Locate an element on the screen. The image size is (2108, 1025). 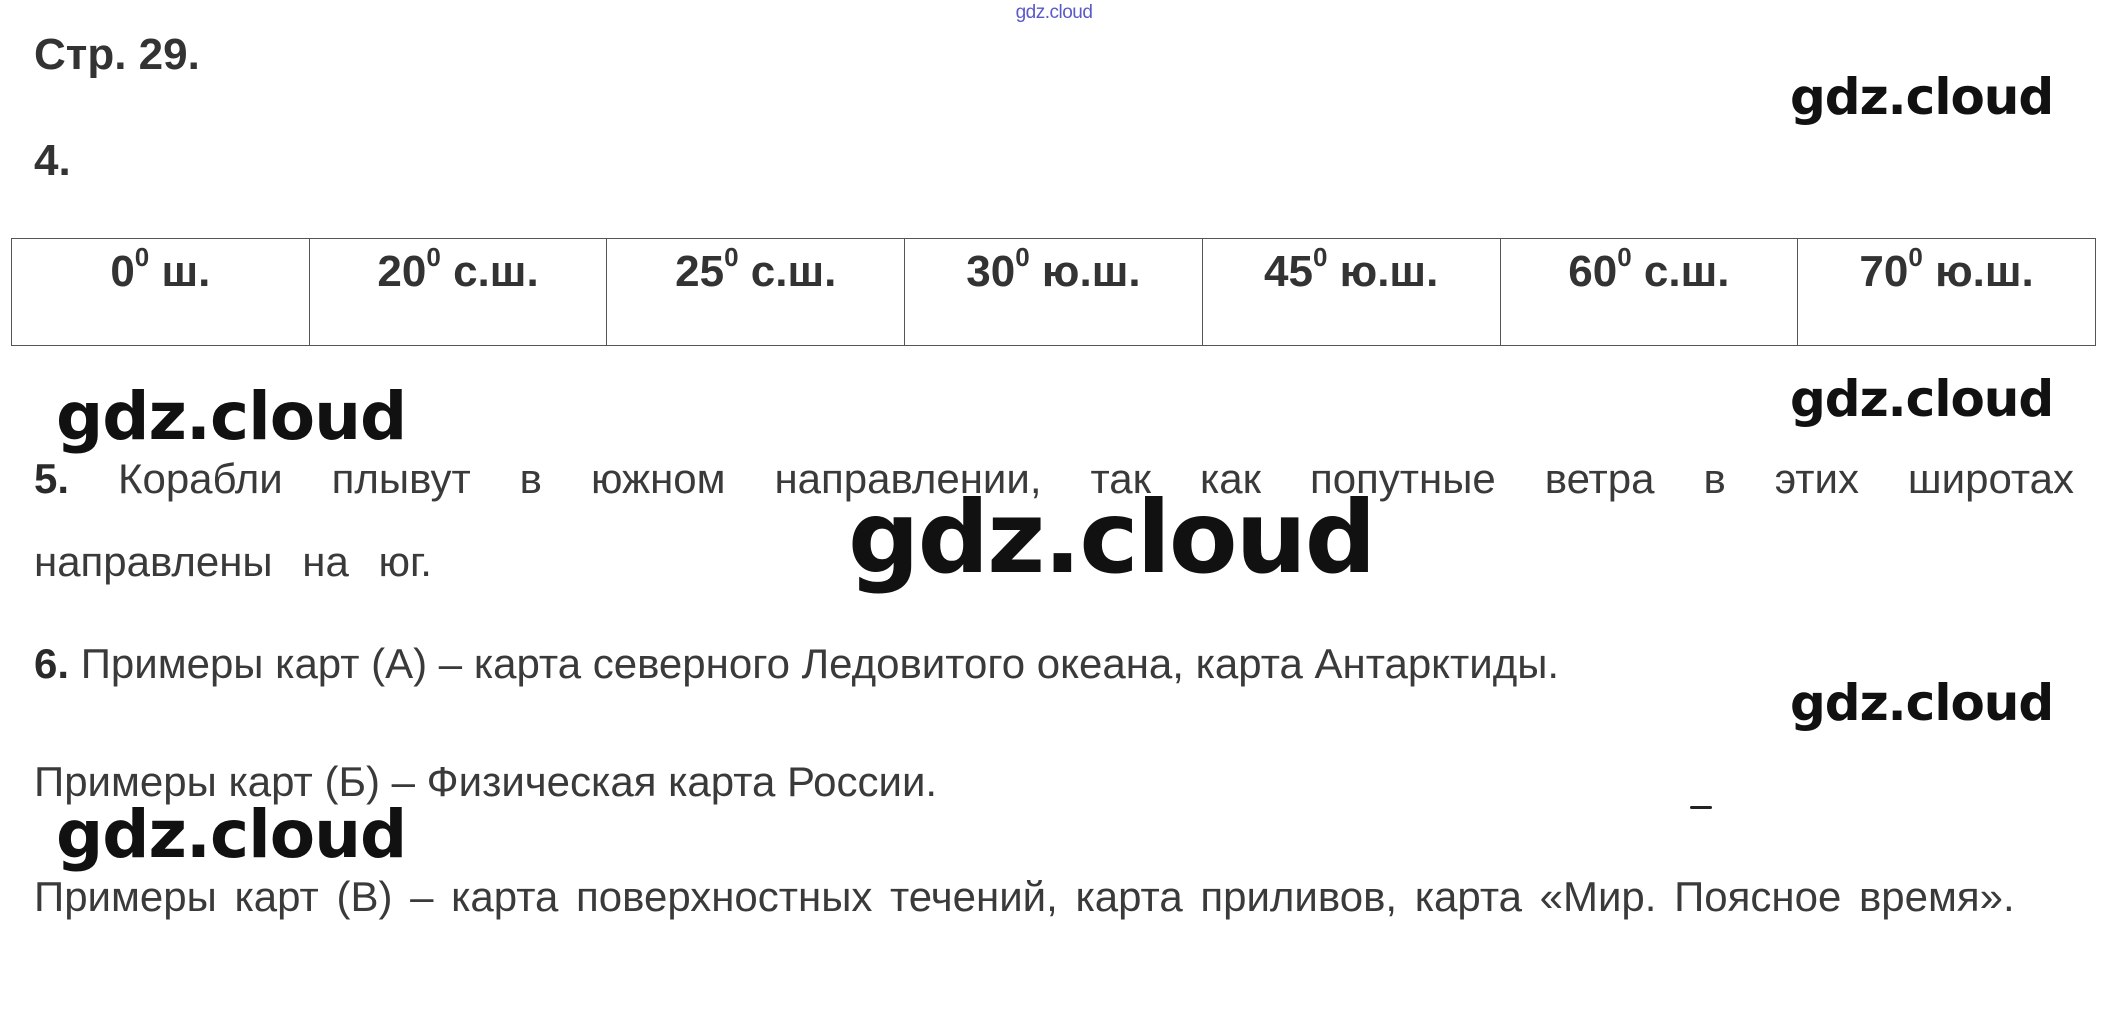
table-cell: 450 ю.ш. is located at coordinates (1351, 292).